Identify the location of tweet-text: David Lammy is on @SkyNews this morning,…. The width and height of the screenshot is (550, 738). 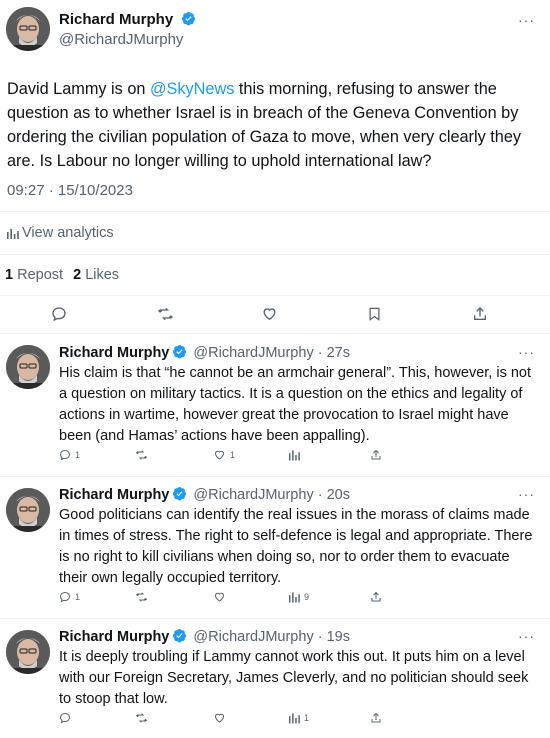
(274, 125).